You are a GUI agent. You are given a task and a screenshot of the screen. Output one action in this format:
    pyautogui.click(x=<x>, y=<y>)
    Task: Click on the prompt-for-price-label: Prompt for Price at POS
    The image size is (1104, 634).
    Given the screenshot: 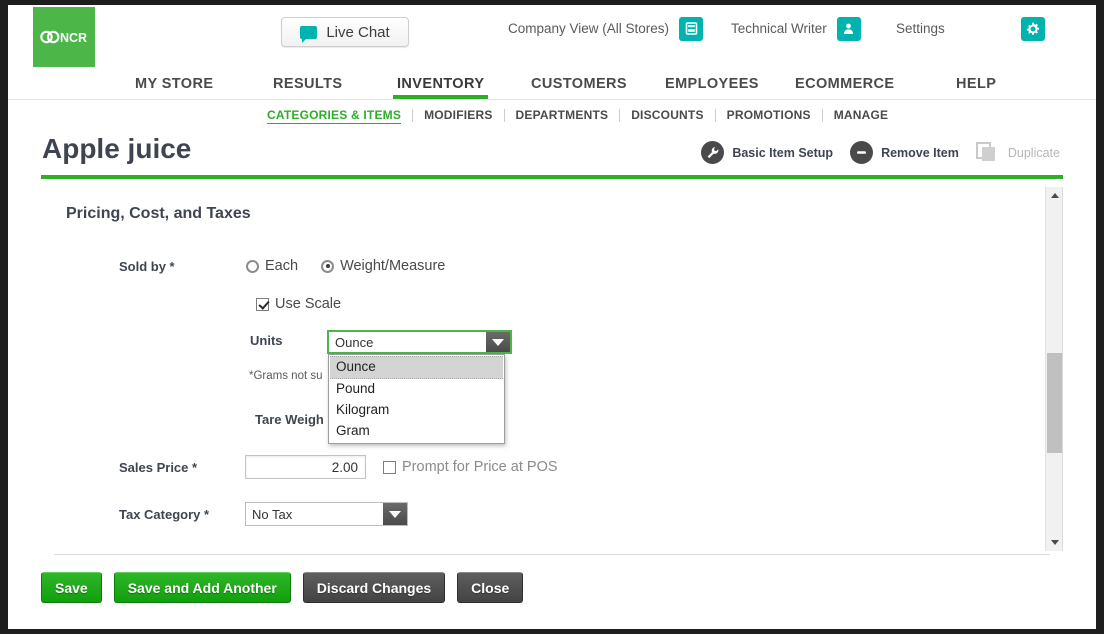 What is the action you would take?
    pyautogui.click(x=480, y=467)
    